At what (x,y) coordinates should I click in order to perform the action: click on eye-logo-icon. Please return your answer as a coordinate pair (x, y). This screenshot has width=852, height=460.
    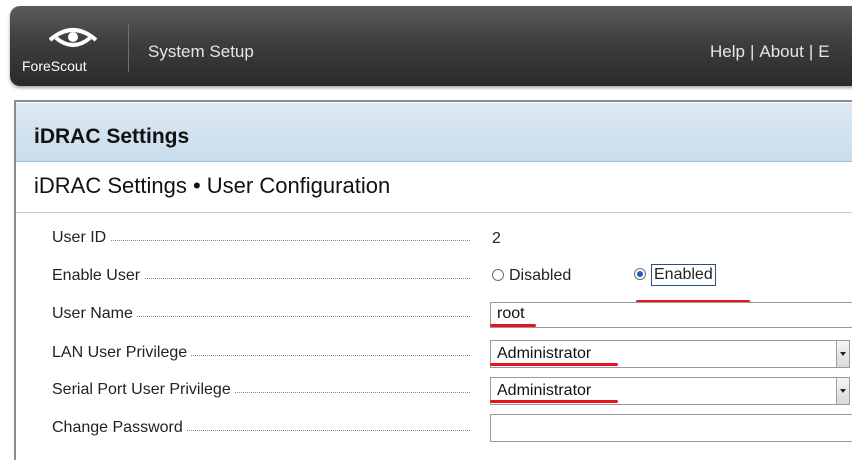
    Looking at the image, I should click on (73, 37).